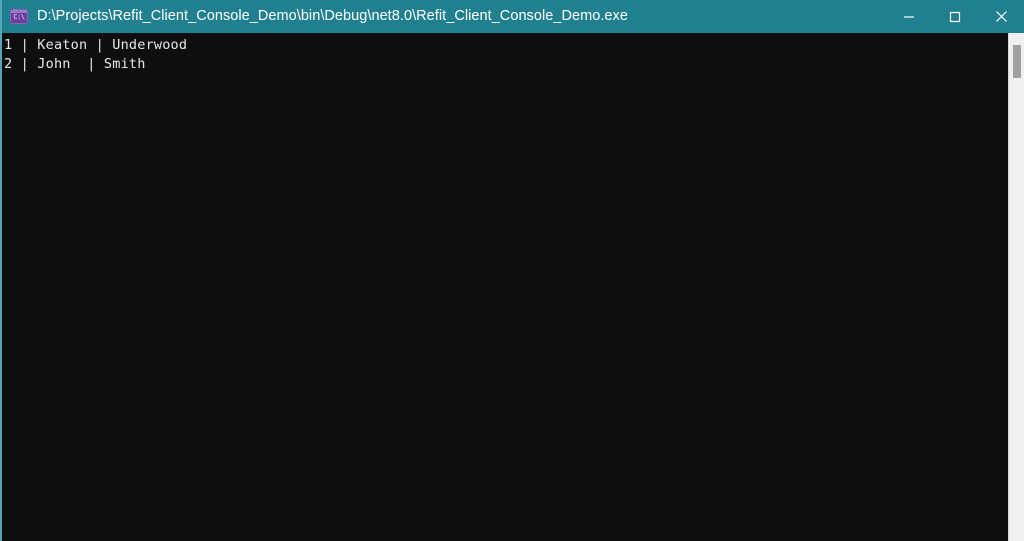  Describe the element at coordinates (909, 16) in the screenshot. I see `minimize-button` at that location.